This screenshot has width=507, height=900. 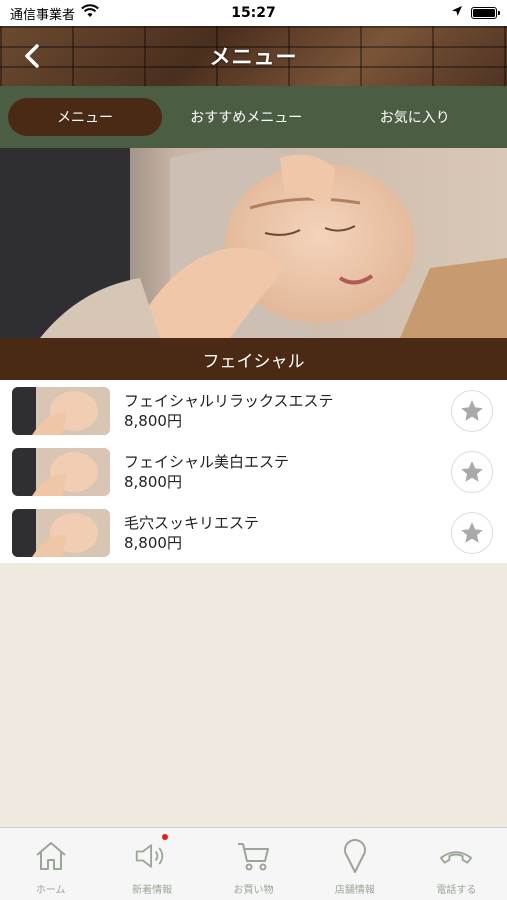 I want to click on bottom-nav: ホーム 新着情報 お買い物 店舗情報 電話する, so click(x=253, y=863).